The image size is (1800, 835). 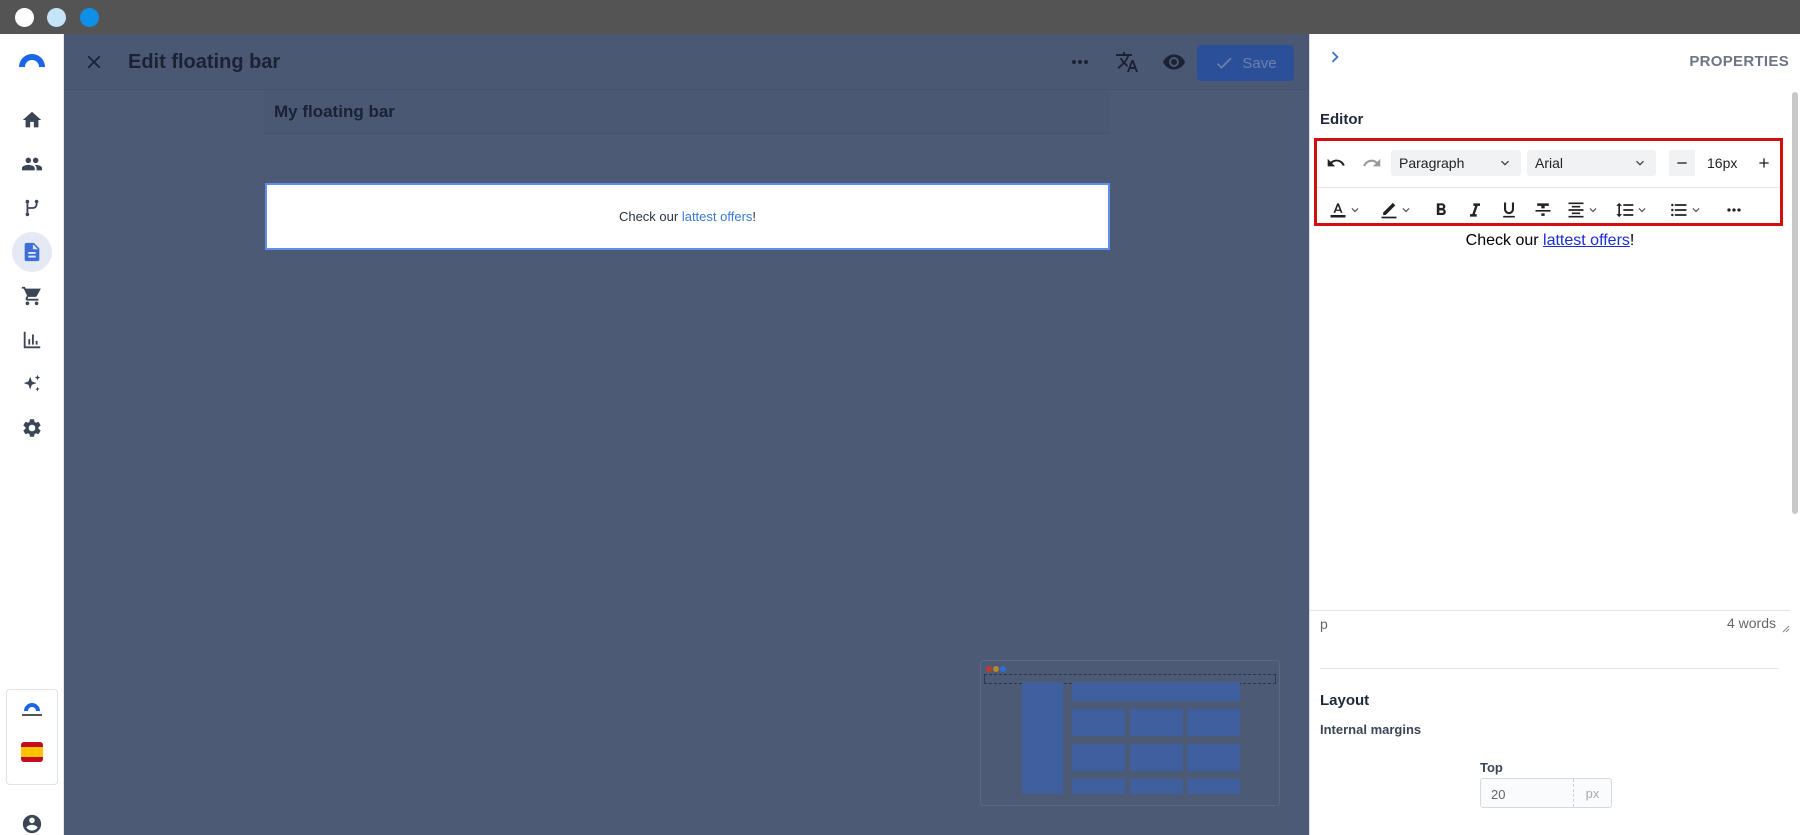 I want to click on sidebar-item-analytics, so click(x=32, y=340).